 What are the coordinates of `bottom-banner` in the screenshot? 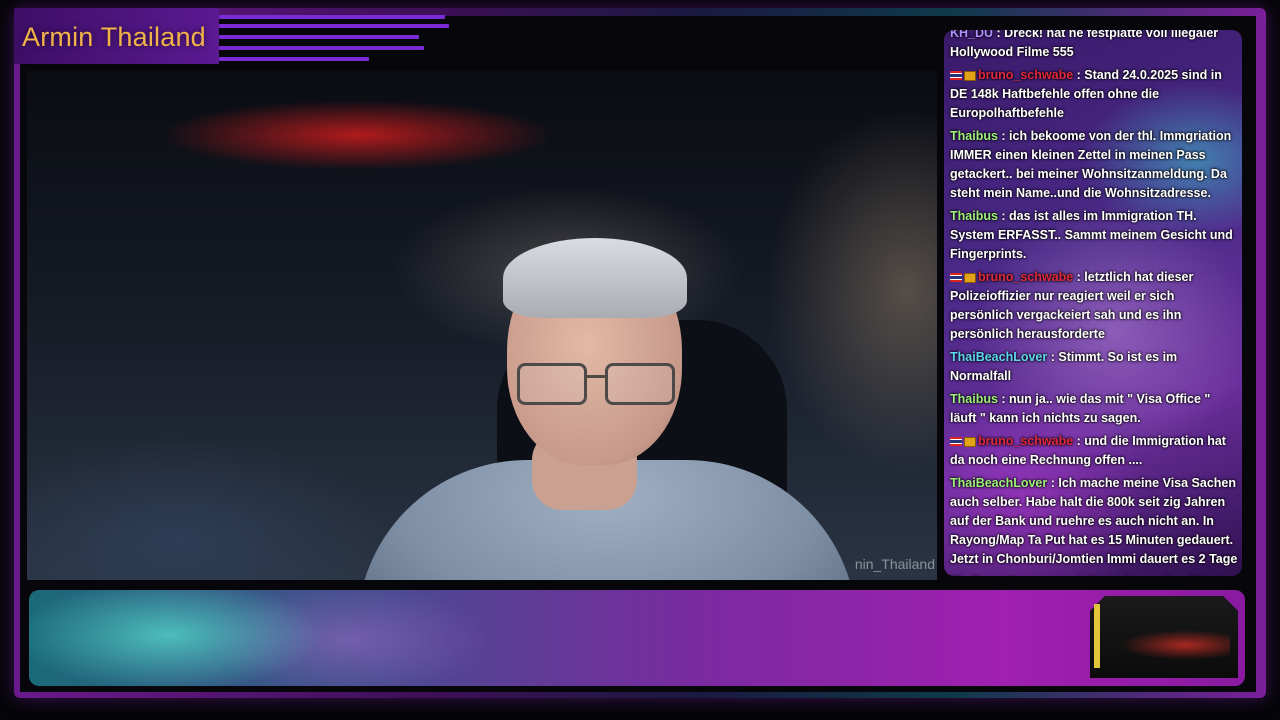 It's located at (637, 638).